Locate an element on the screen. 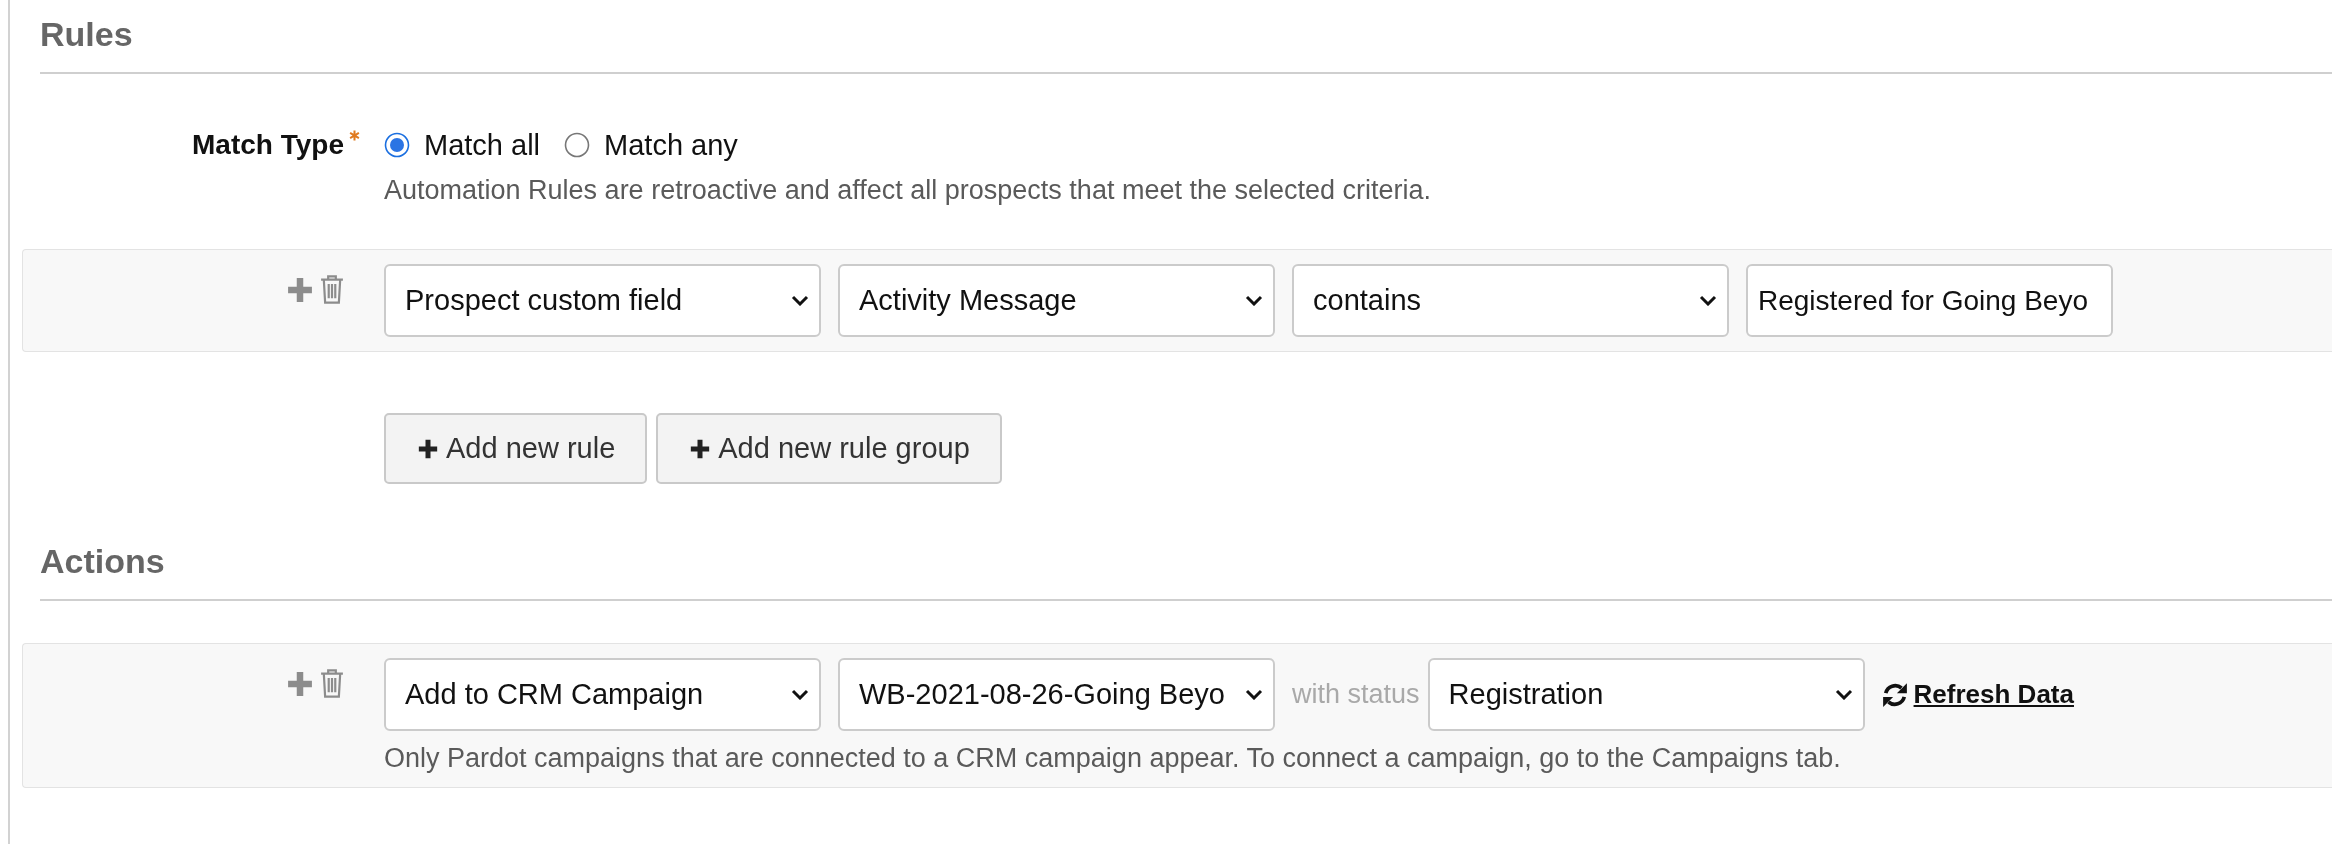  refresh-data-link: Refresh Data is located at coordinates (1976, 694).